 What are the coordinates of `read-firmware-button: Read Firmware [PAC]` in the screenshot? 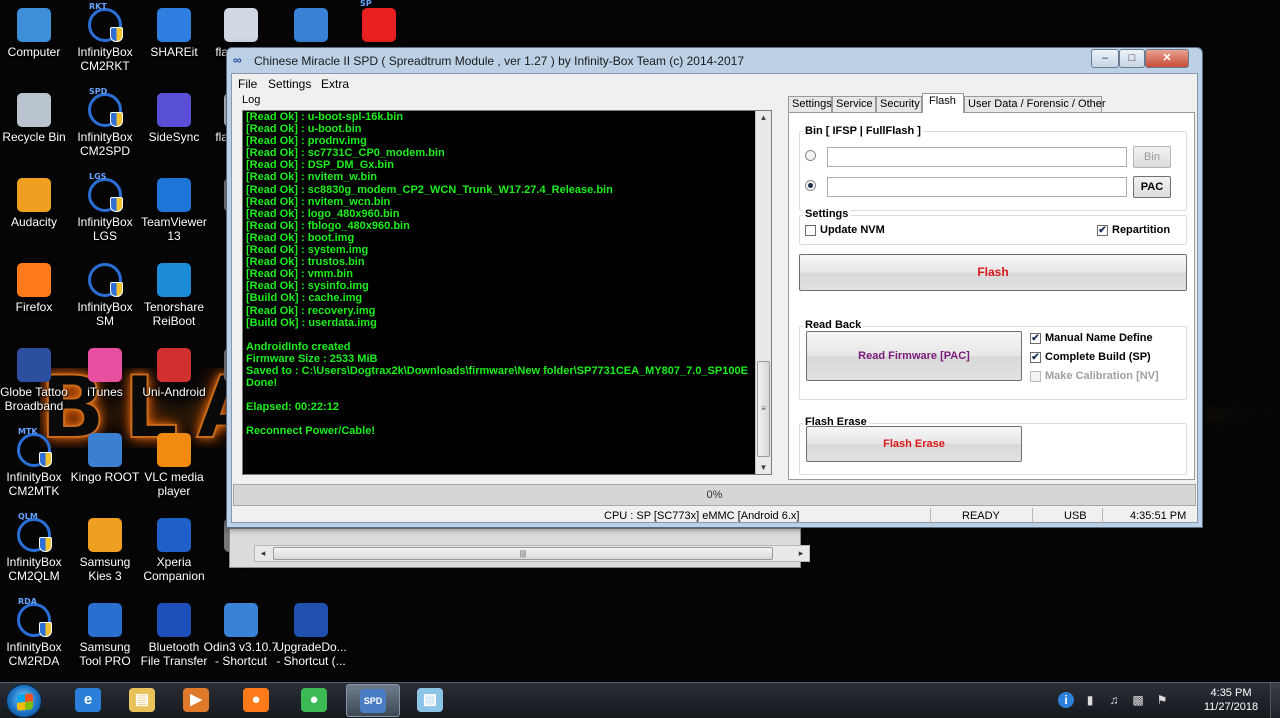 It's located at (914, 356).